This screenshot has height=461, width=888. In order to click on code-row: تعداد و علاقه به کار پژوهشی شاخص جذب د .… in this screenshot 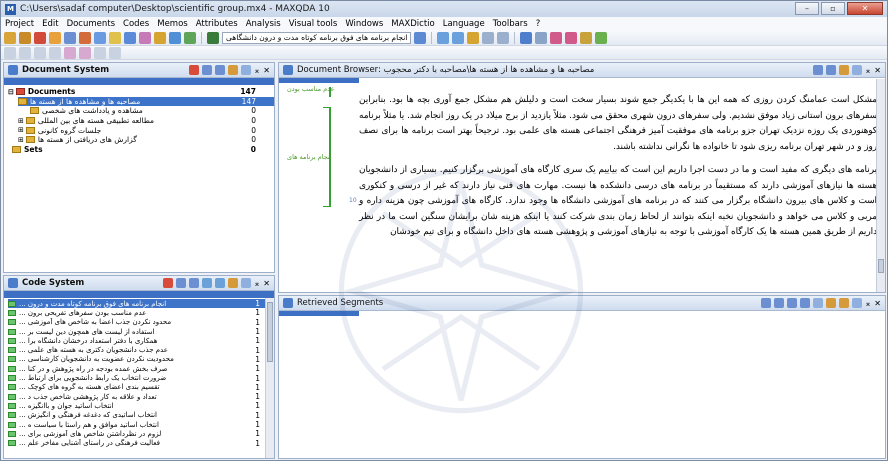, I will do `click(141, 396)`.